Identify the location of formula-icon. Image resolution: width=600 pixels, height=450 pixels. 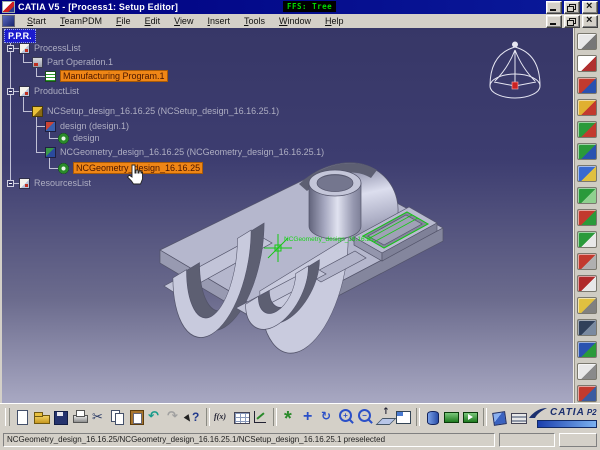
(222, 417).